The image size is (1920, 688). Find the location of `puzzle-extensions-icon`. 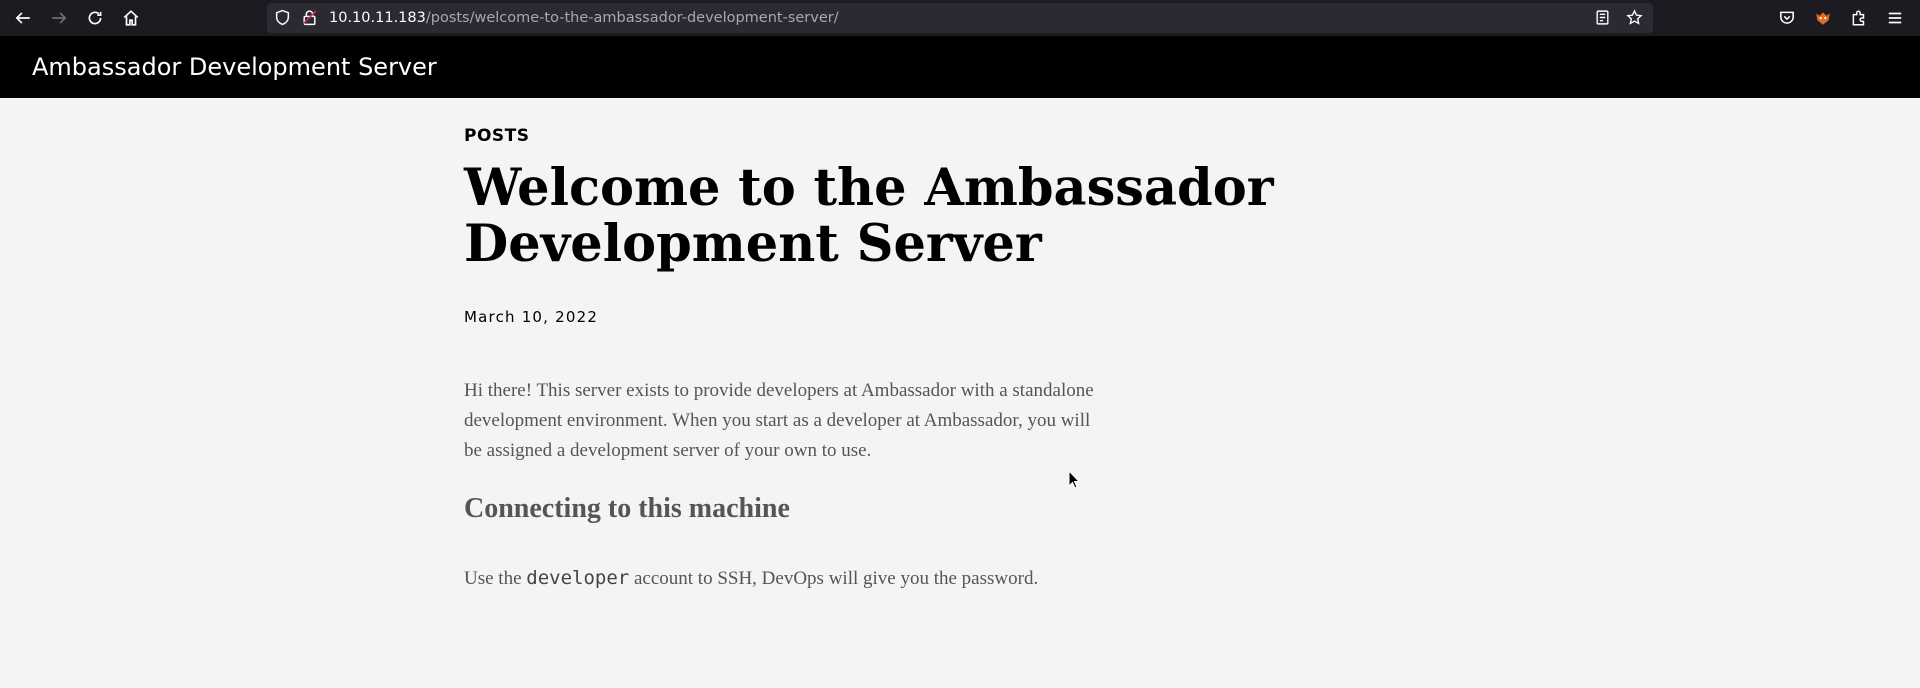

puzzle-extensions-icon is located at coordinates (1859, 18).